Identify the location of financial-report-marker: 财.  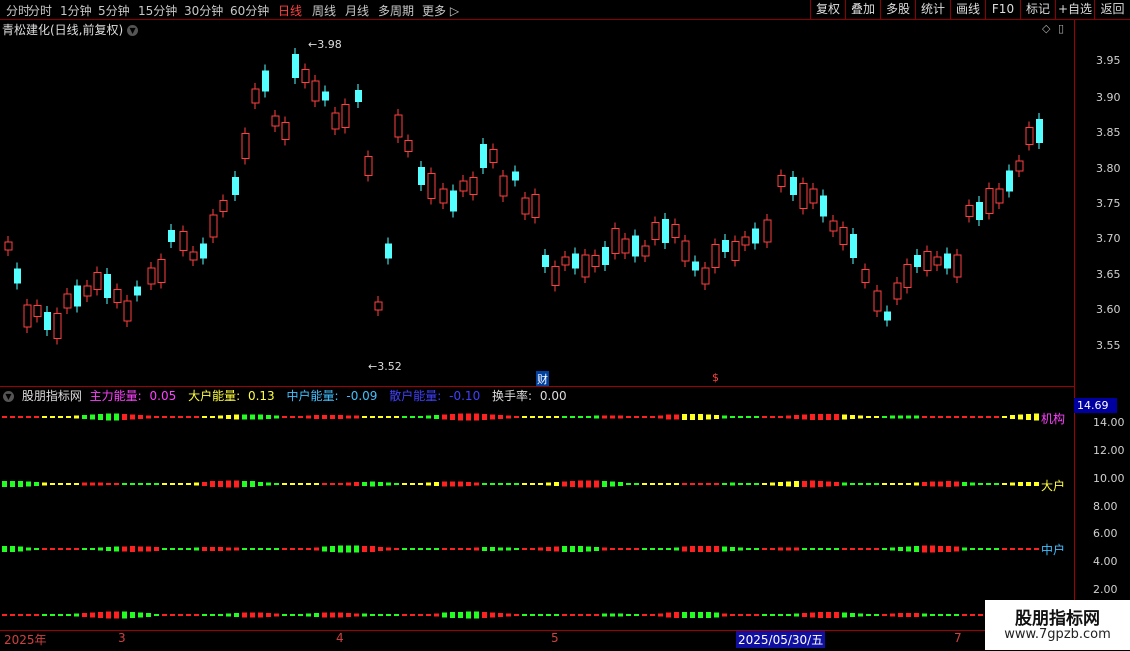
(542, 379).